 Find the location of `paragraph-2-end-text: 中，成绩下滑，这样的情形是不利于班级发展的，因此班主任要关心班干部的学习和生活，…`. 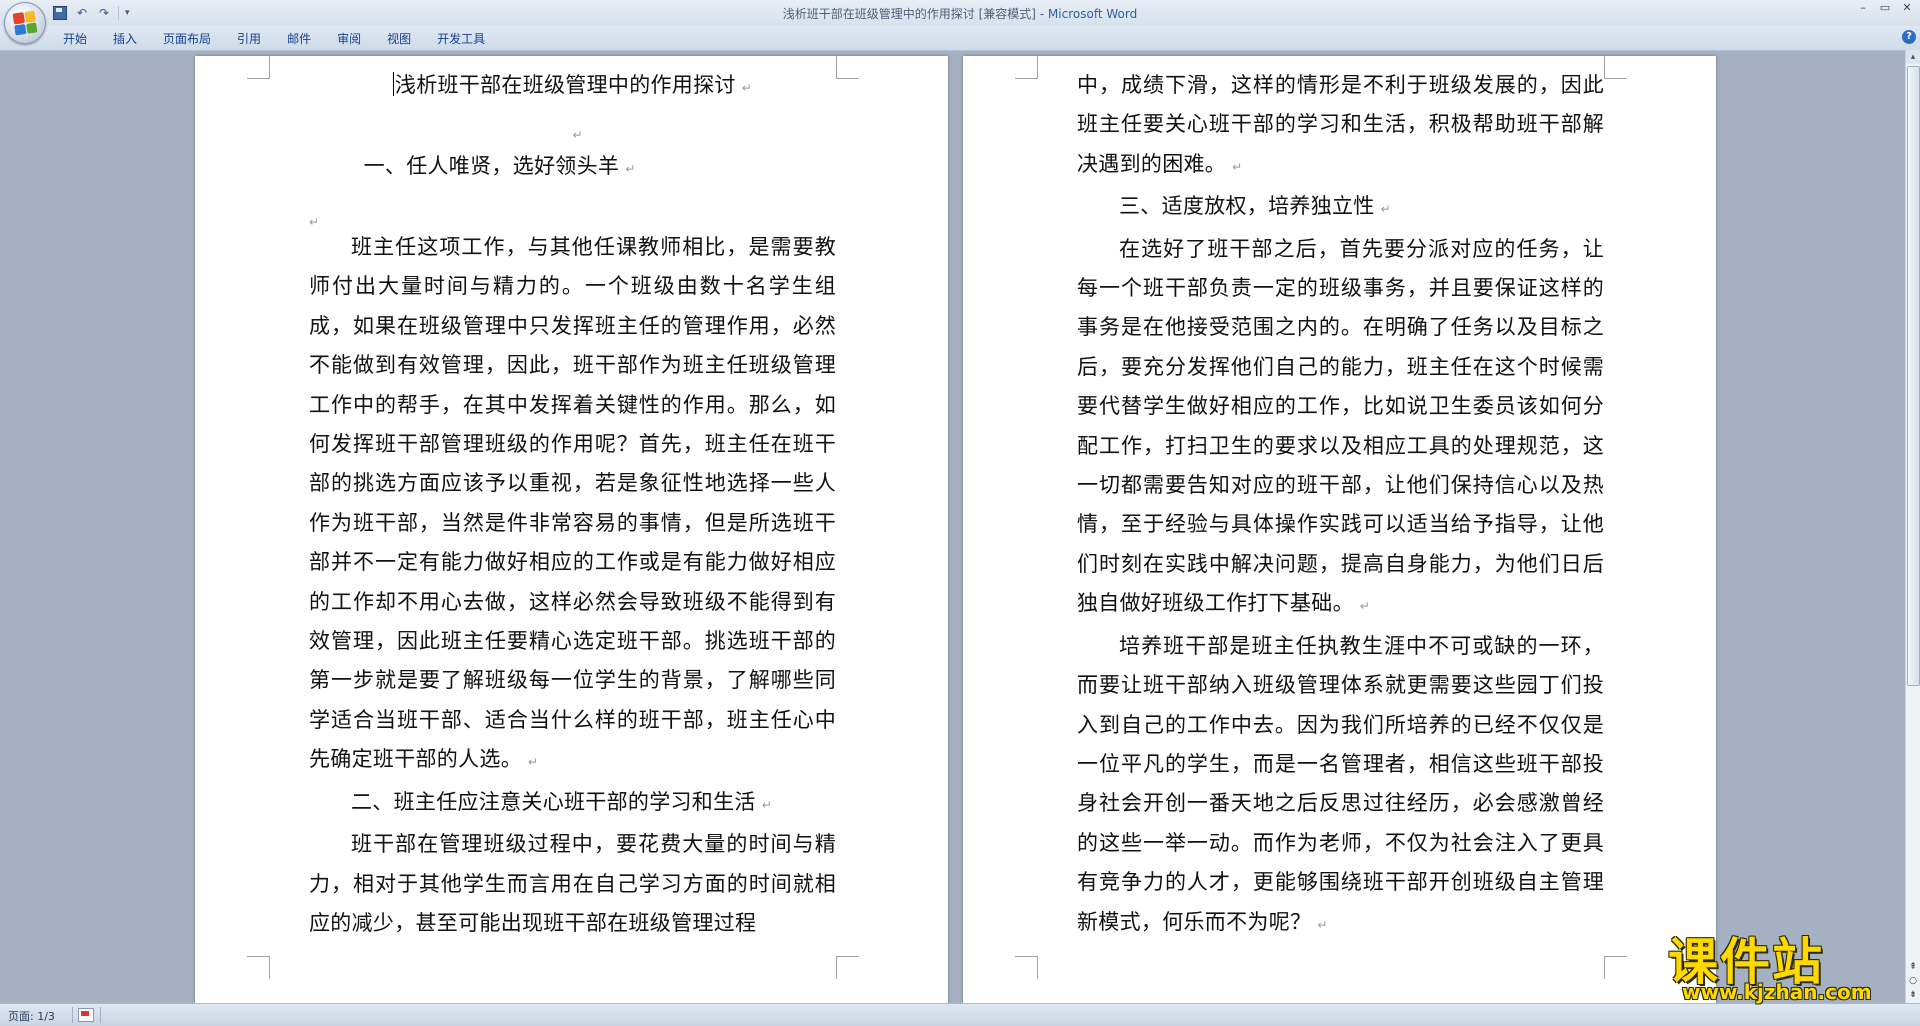

paragraph-2-end-text: 中，成绩下滑，这样的情形是不利于班级发展的，因此班主任要关心班干部的学习和生活，… is located at coordinates (1340, 124).